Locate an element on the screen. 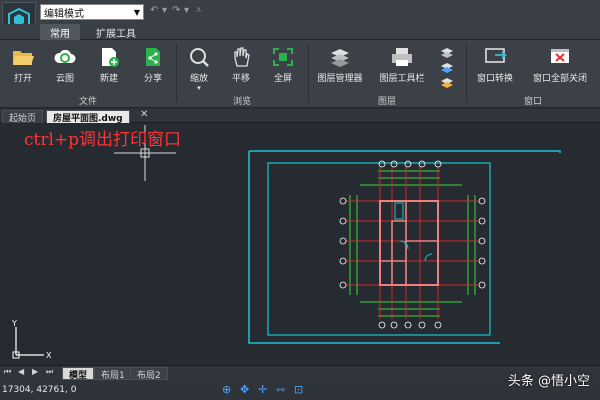  floor-plan is located at coordinates (412, 244).